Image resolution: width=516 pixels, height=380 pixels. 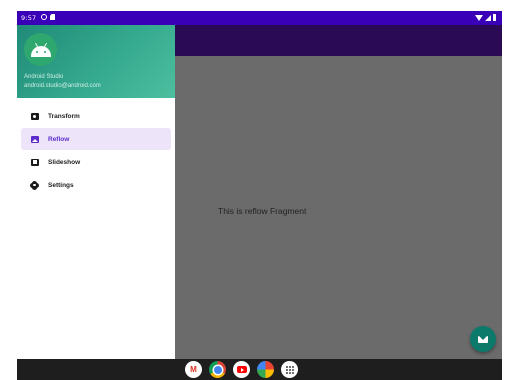 What do you see at coordinates (29, 18) in the screenshot?
I see `status-time: 9:57` at bounding box center [29, 18].